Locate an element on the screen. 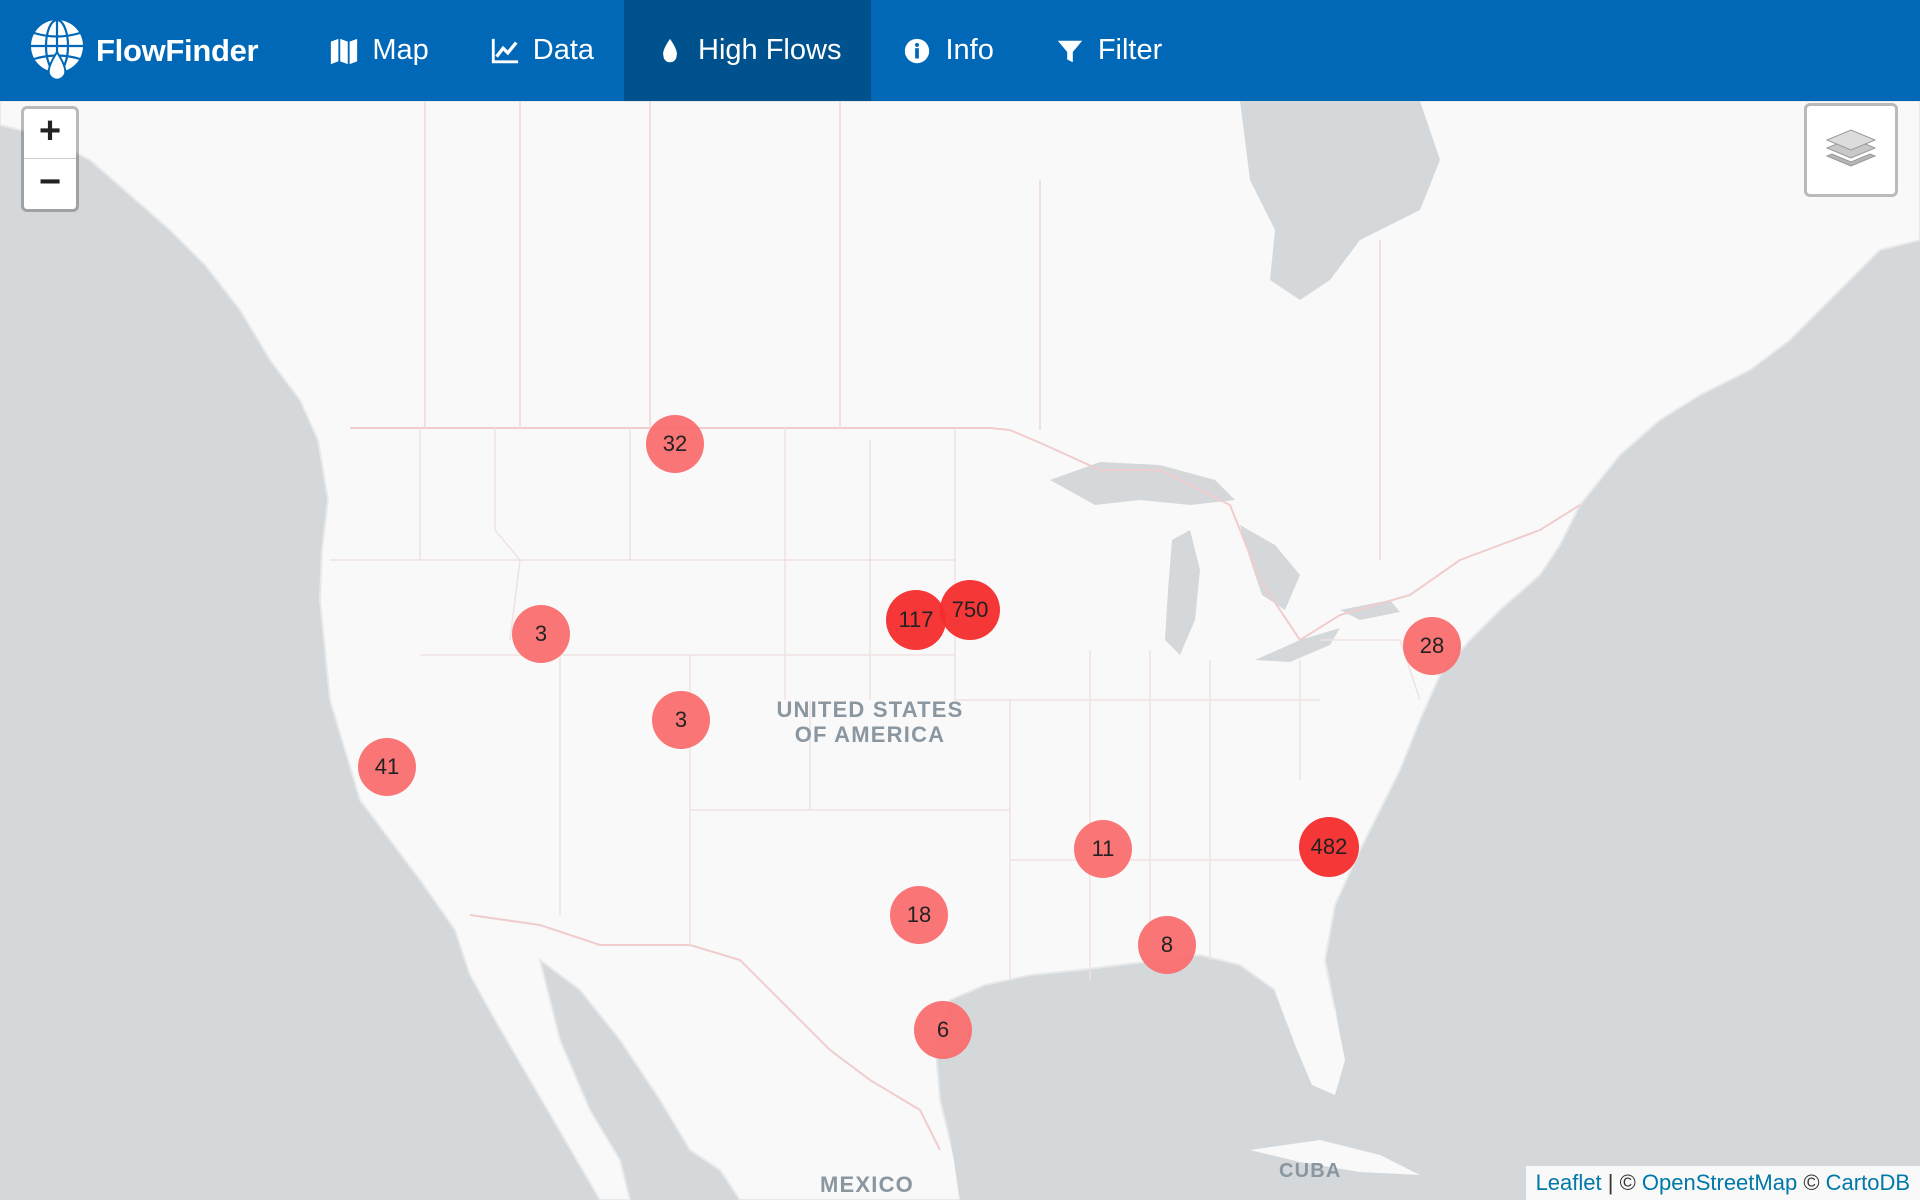  cluster-marker: 6 is located at coordinates (943, 1030).